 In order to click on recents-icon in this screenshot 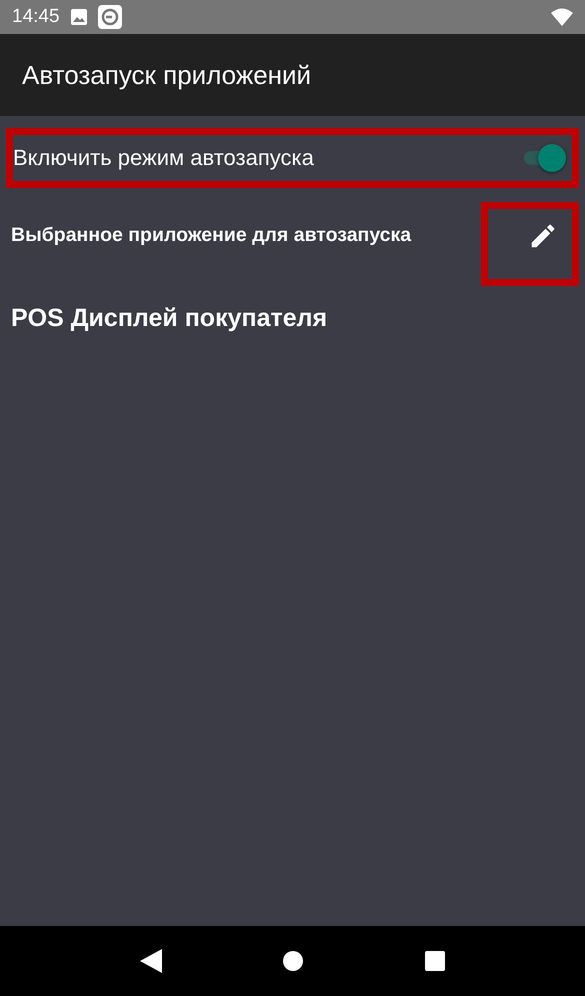, I will do `click(434, 961)`.